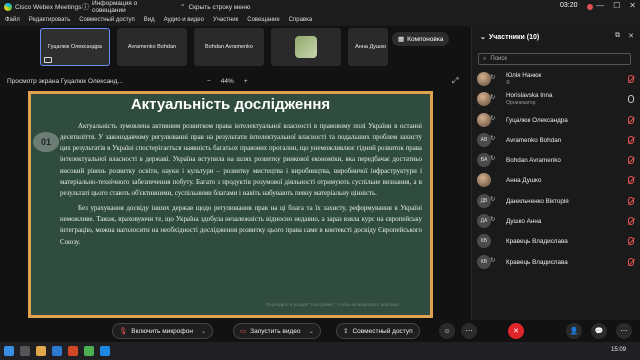 The image size is (640, 360). Describe the element at coordinates (524, 75) in the screenshot. I see `participant-name: Юлія Нанюк` at that location.